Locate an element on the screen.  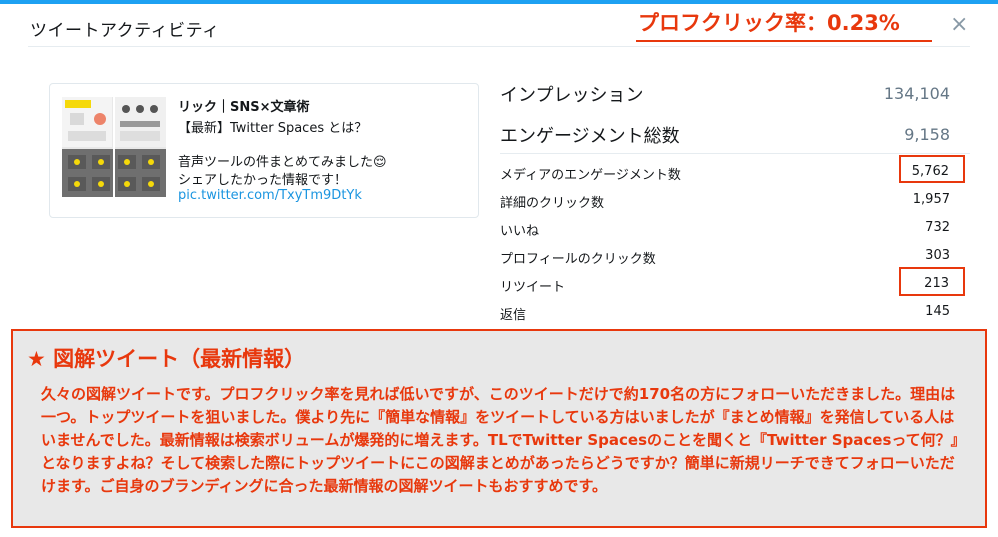
metric-label: リツイート is located at coordinates (533, 287).